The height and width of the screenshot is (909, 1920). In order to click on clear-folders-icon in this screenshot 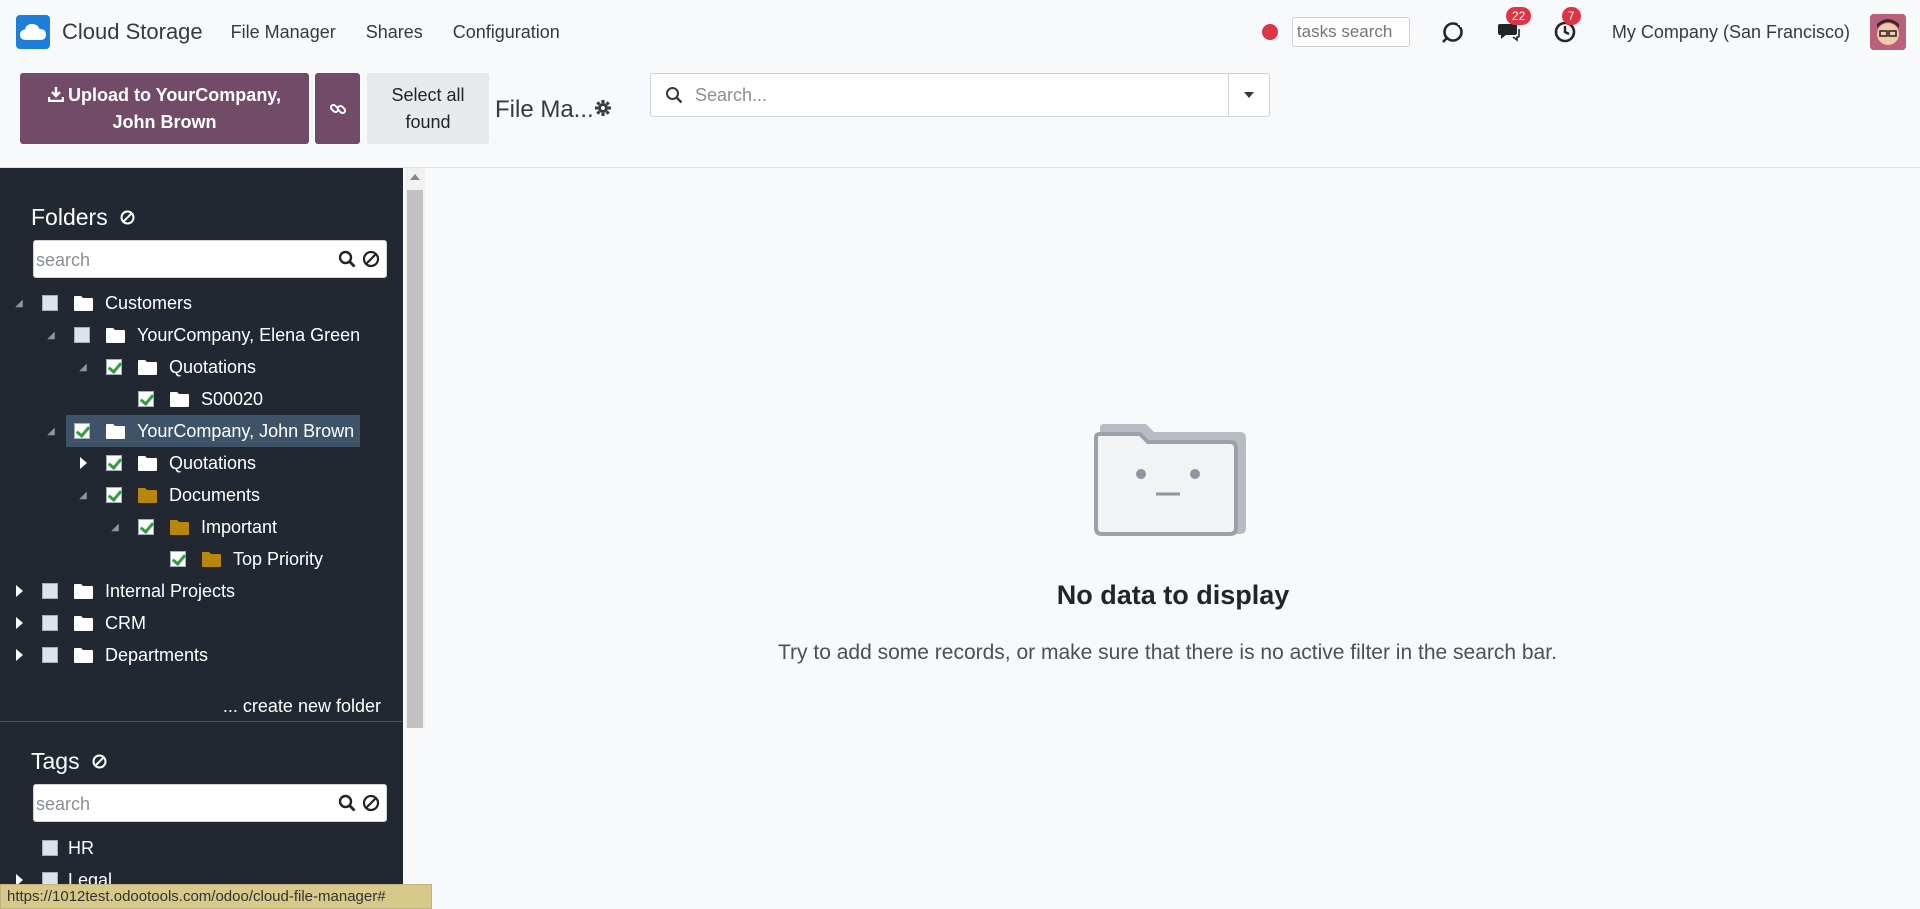, I will do `click(127, 217)`.